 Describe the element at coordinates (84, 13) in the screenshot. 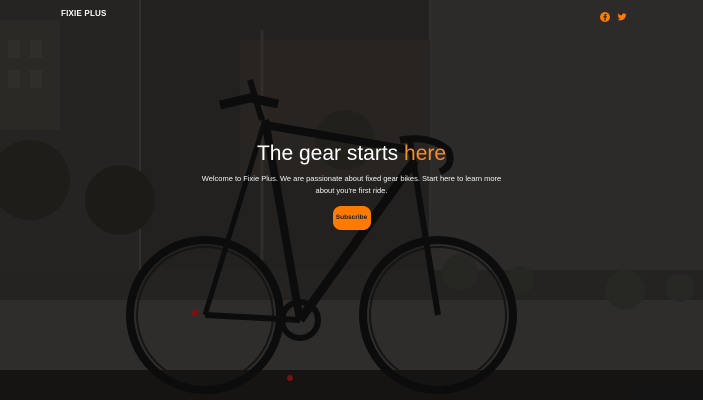

I see `brand-logo: FIXIE PLUS` at that location.